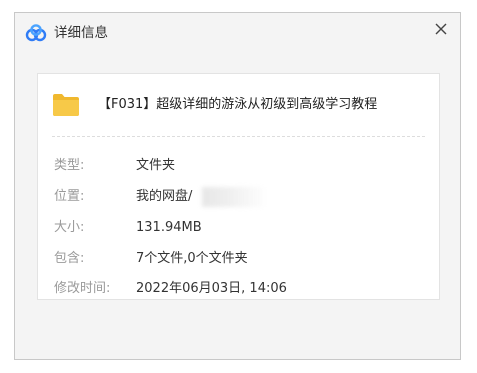 This screenshot has height=373, width=477. I want to click on file-name: 【F031】超级详细的游泳从初级到高级学习教程, so click(238, 104).